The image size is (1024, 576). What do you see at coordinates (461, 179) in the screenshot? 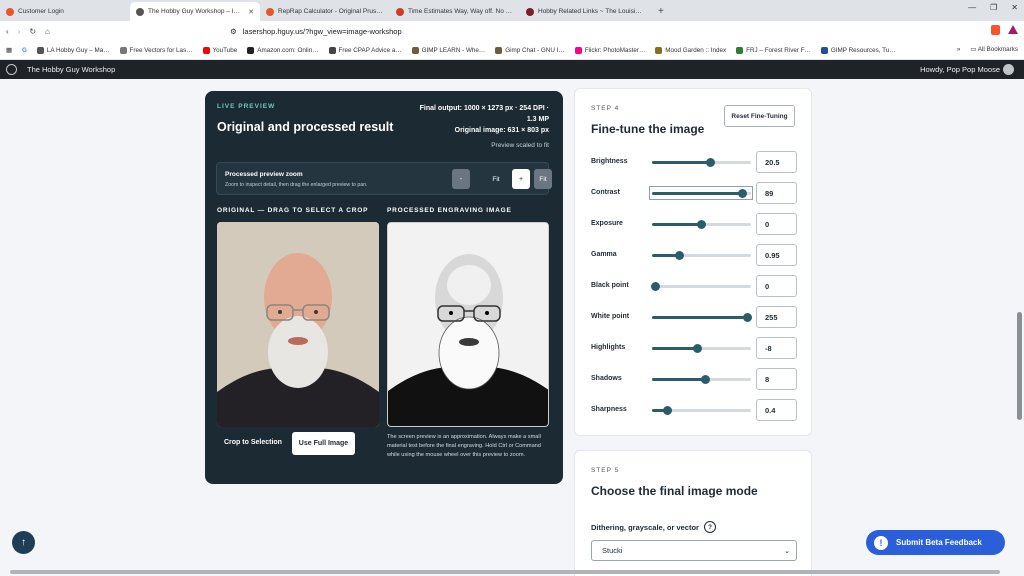
I see `zoom-out-button: -` at bounding box center [461, 179].